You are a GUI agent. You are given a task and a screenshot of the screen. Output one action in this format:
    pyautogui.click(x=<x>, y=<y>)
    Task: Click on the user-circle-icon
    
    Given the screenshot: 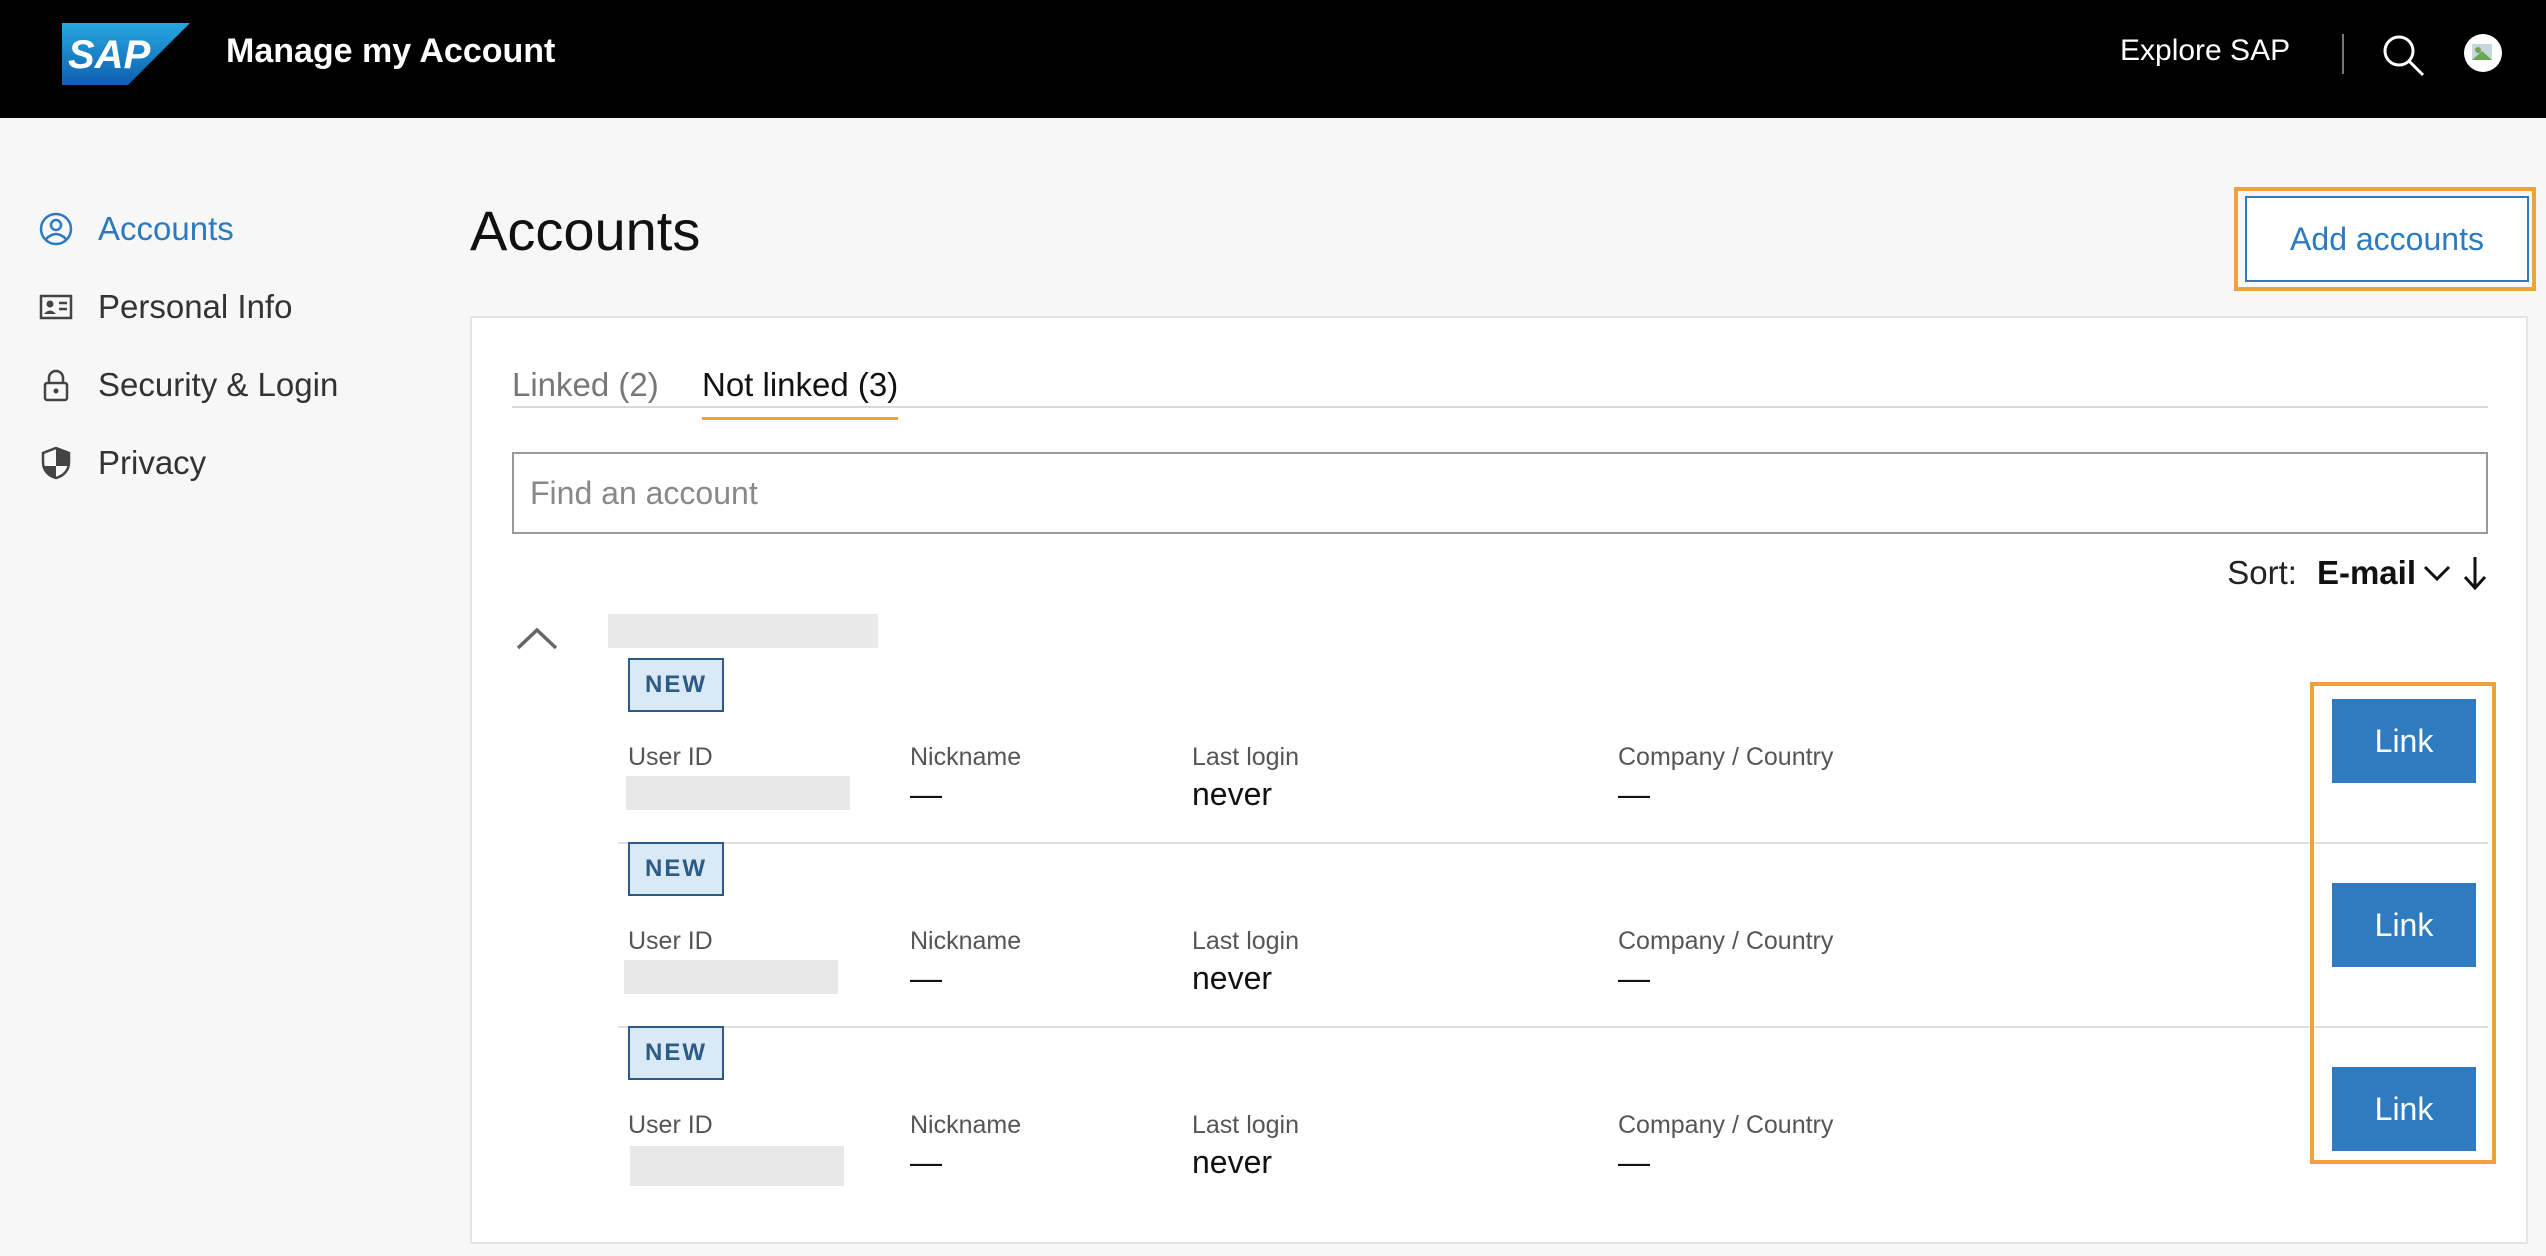 What is the action you would take?
    pyautogui.click(x=56, y=229)
    